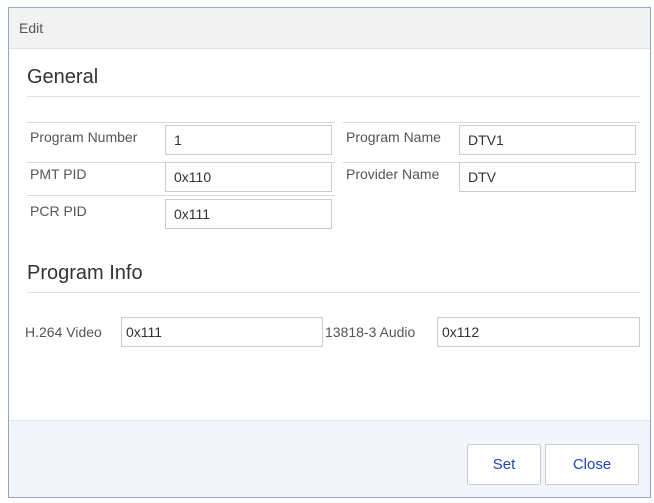 The height and width of the screenshot is (503, 654). Describe the element at coordinates (222, 332) in the screenshot. I see `h264-video-input` at that location.